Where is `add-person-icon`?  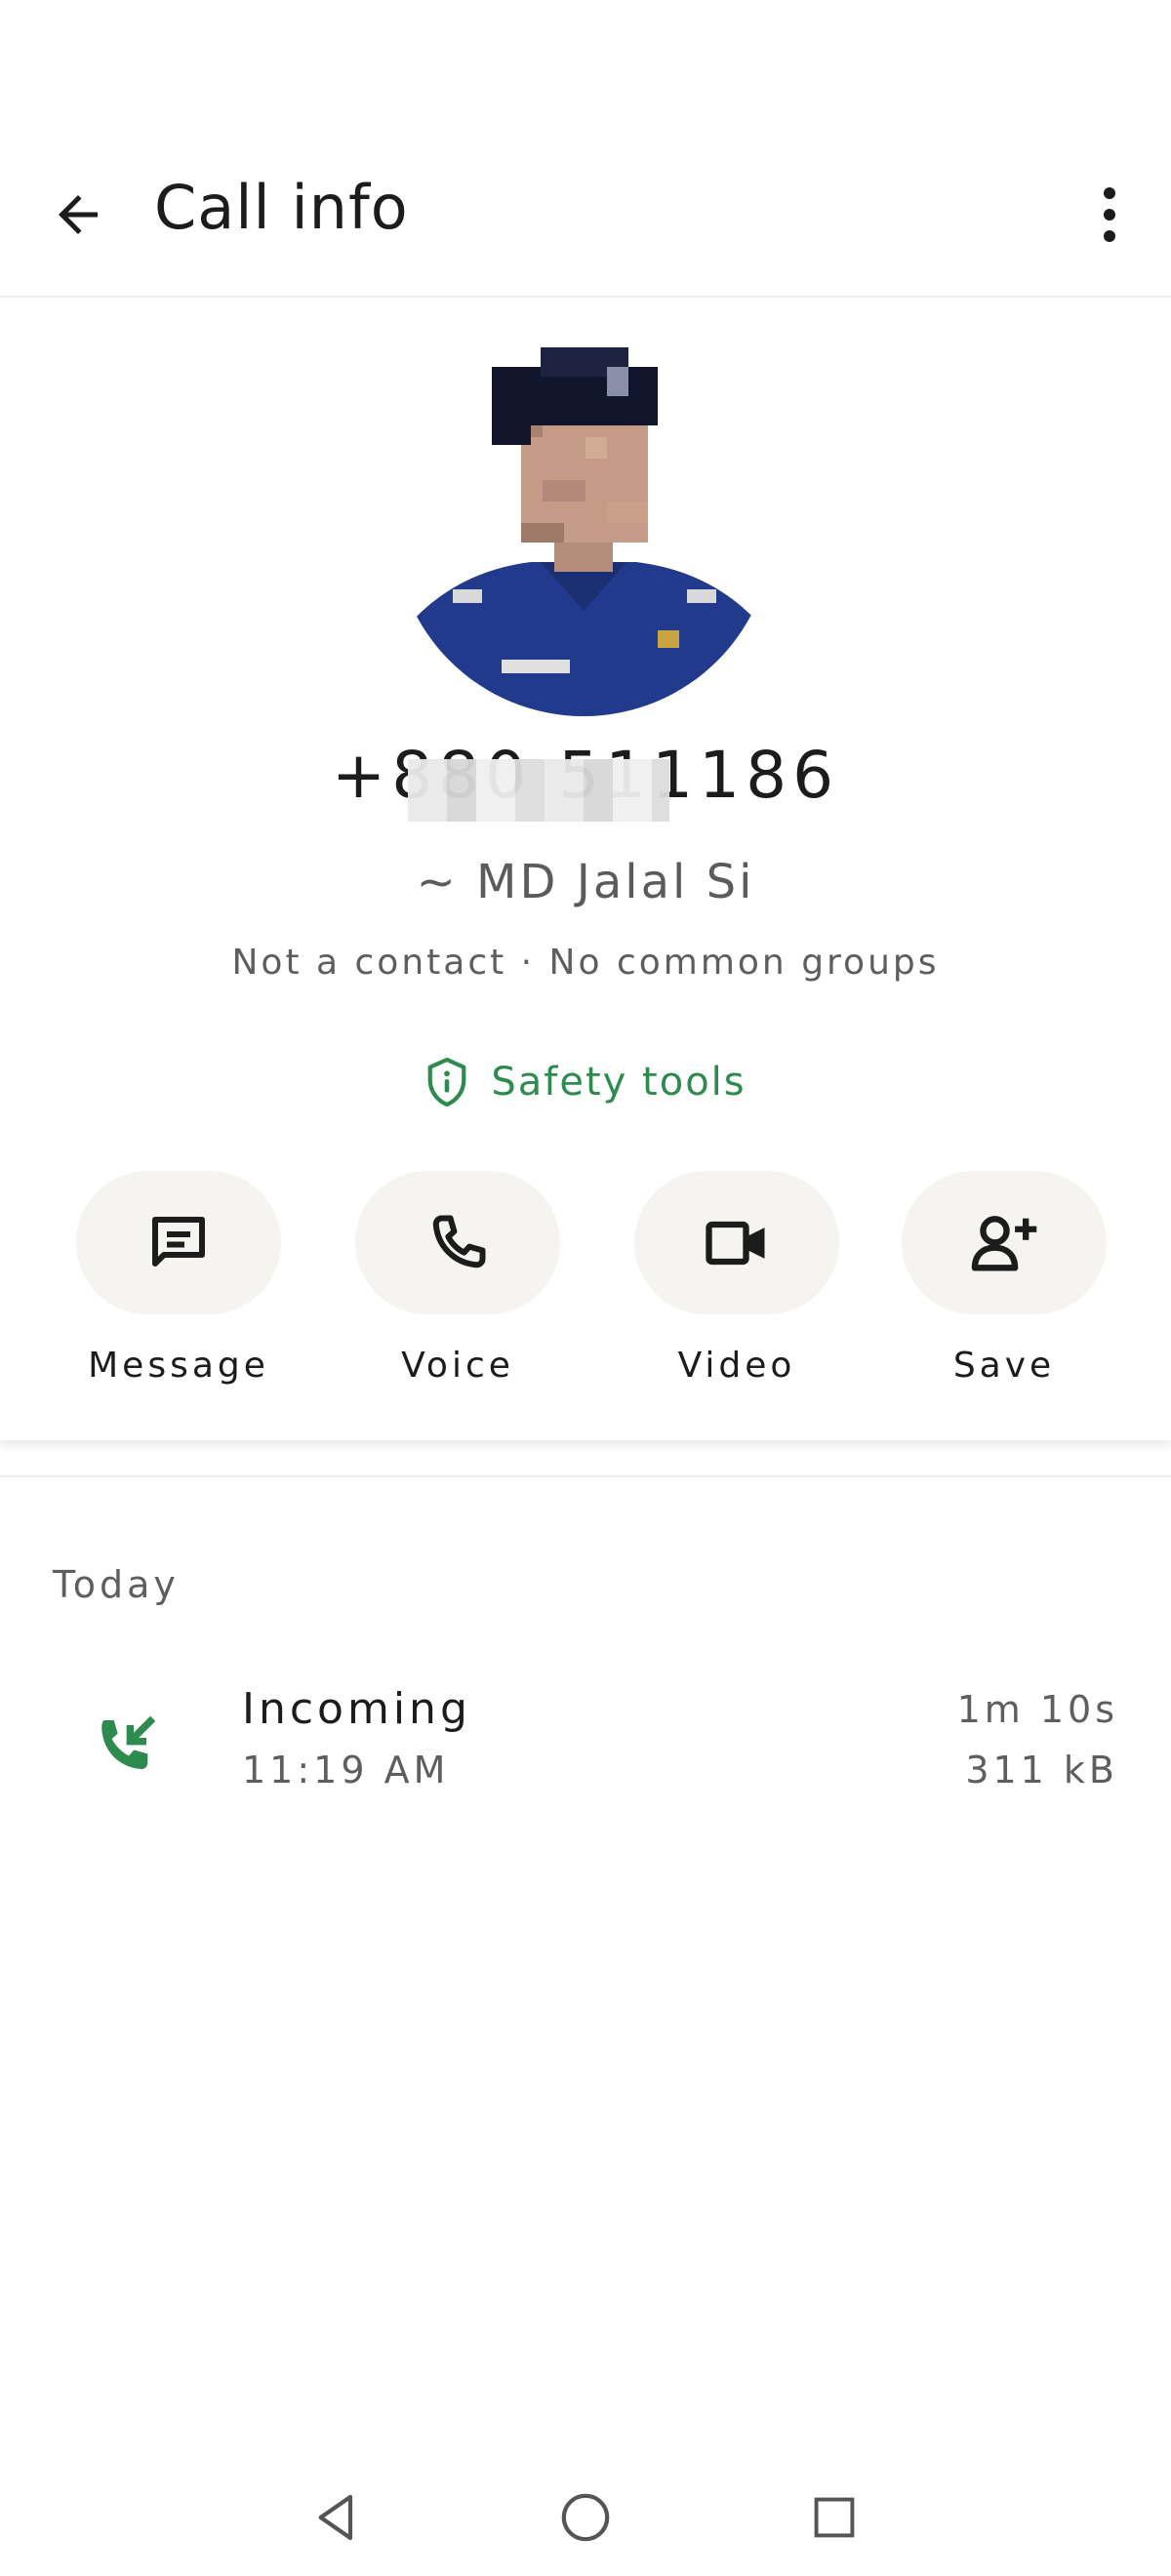 add-person-icon is located at coordinates (1004, 1242).